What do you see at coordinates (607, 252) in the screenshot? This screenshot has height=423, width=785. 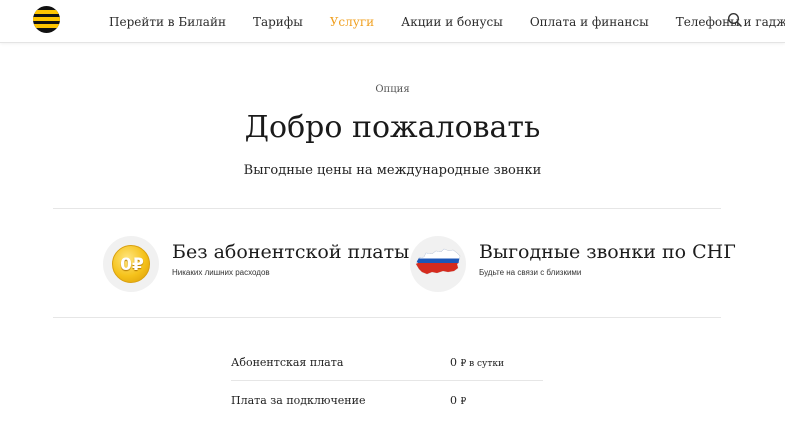 I see `feature-title: Выгодные звонки по СНГ` at bounding box center [607, 252].